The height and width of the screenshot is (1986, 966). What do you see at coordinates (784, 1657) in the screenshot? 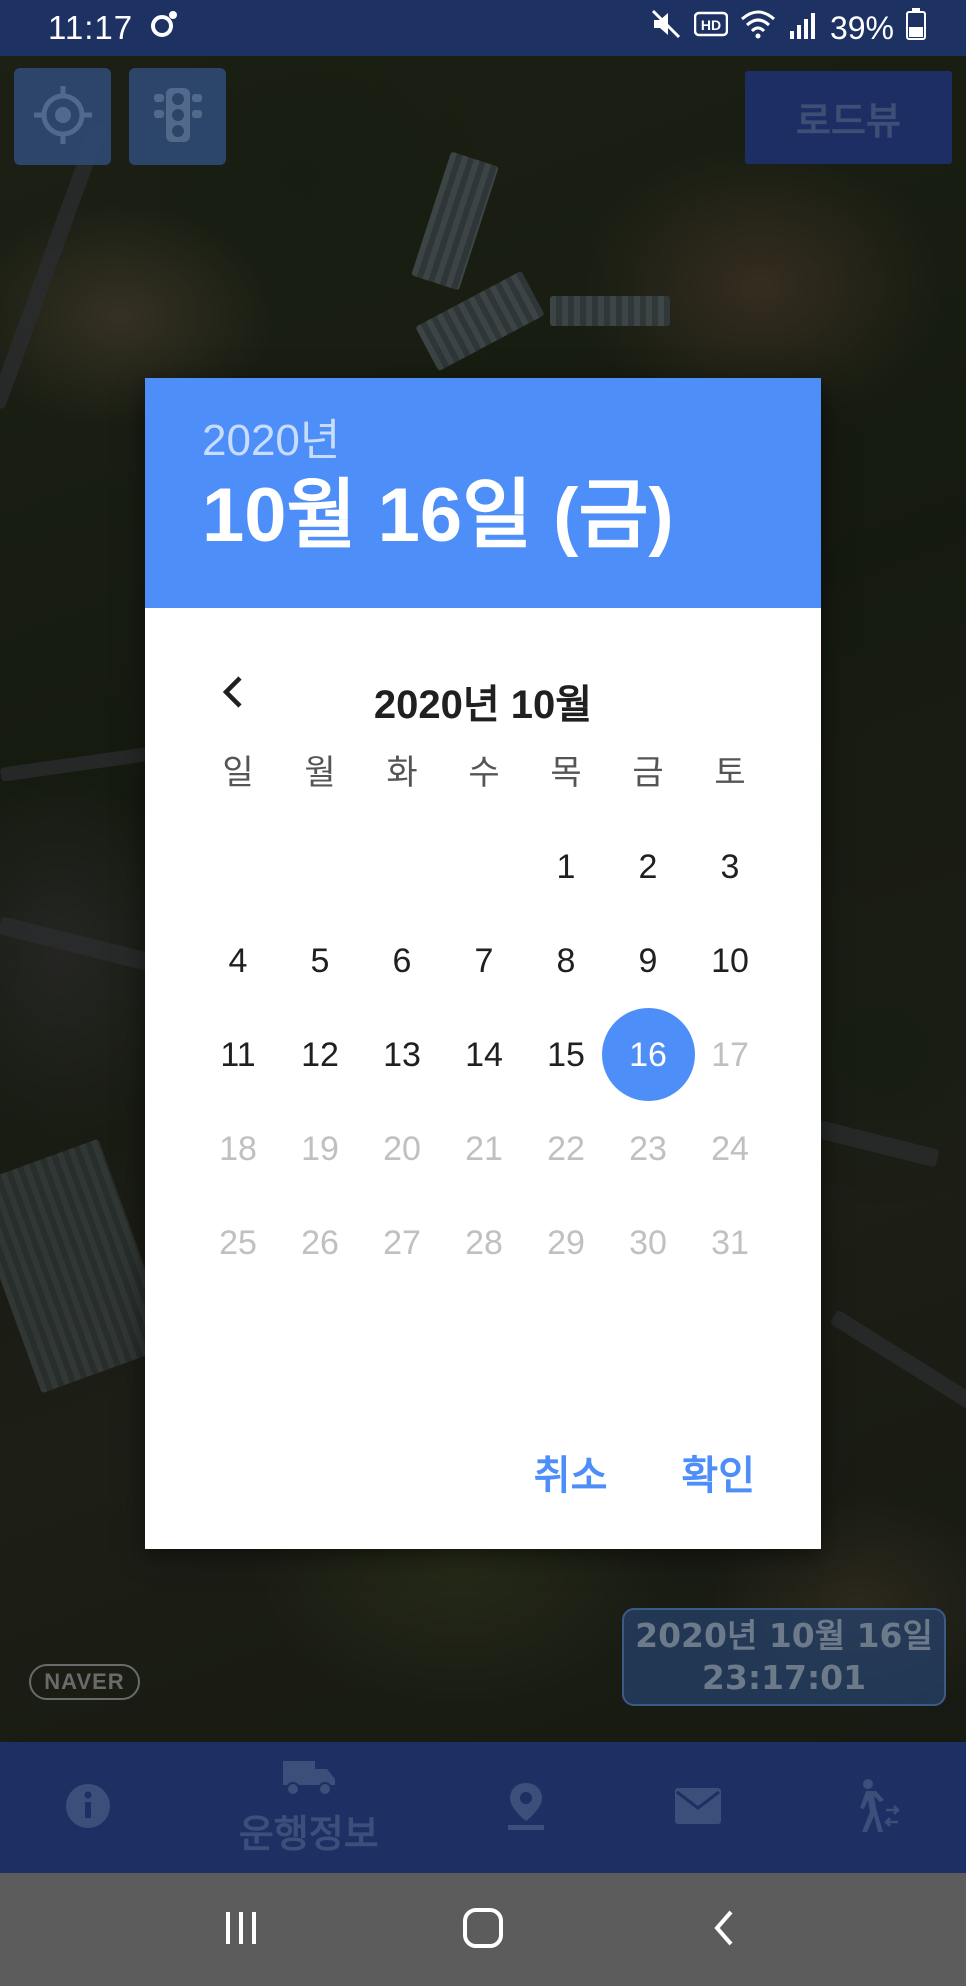
I see `timestamp-display: 2020년 10월 16일 23:17:01` at bounding box center [784, 1657].